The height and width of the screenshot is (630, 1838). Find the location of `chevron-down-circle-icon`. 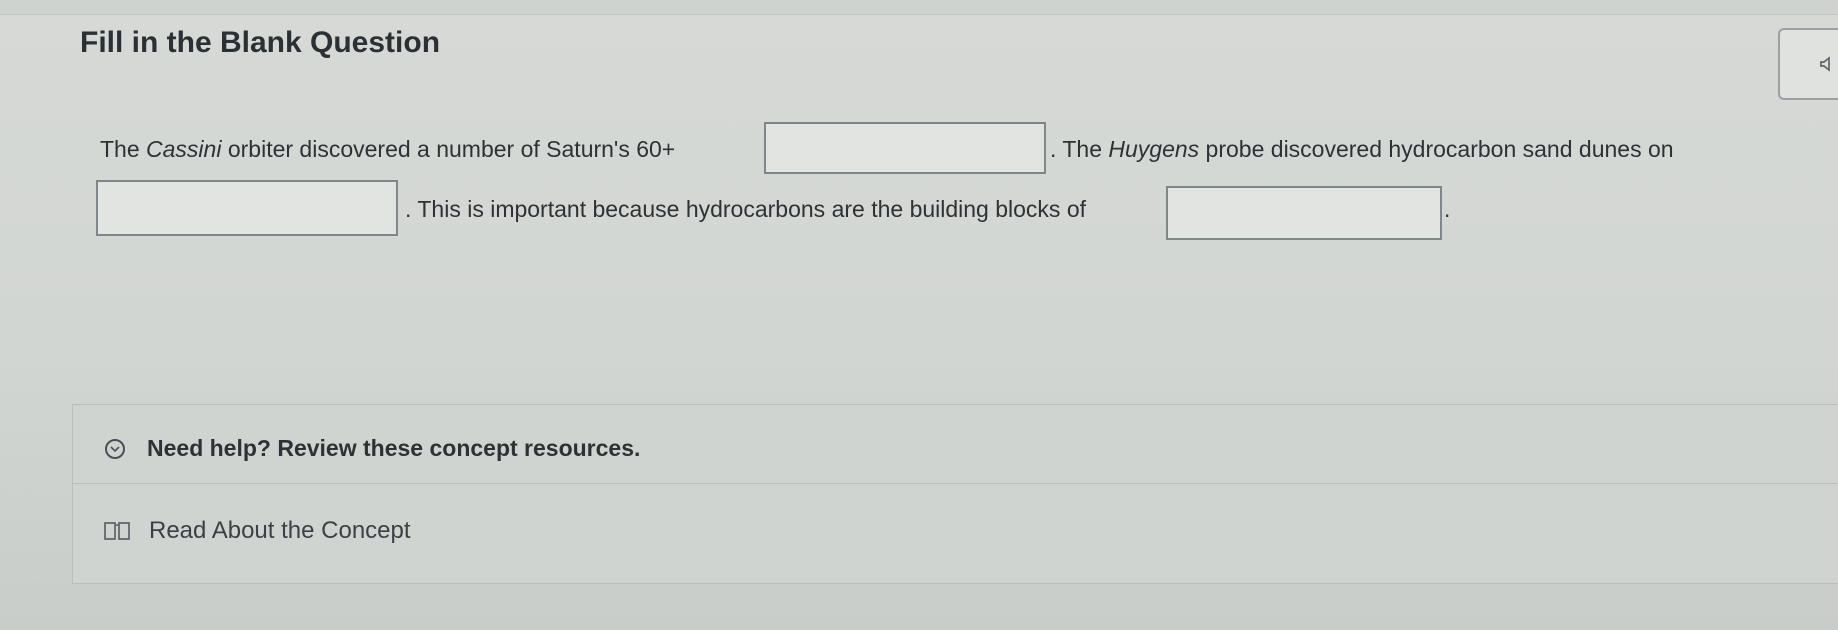

chevron-down-circle-icon is located at coordinates (115, 449).